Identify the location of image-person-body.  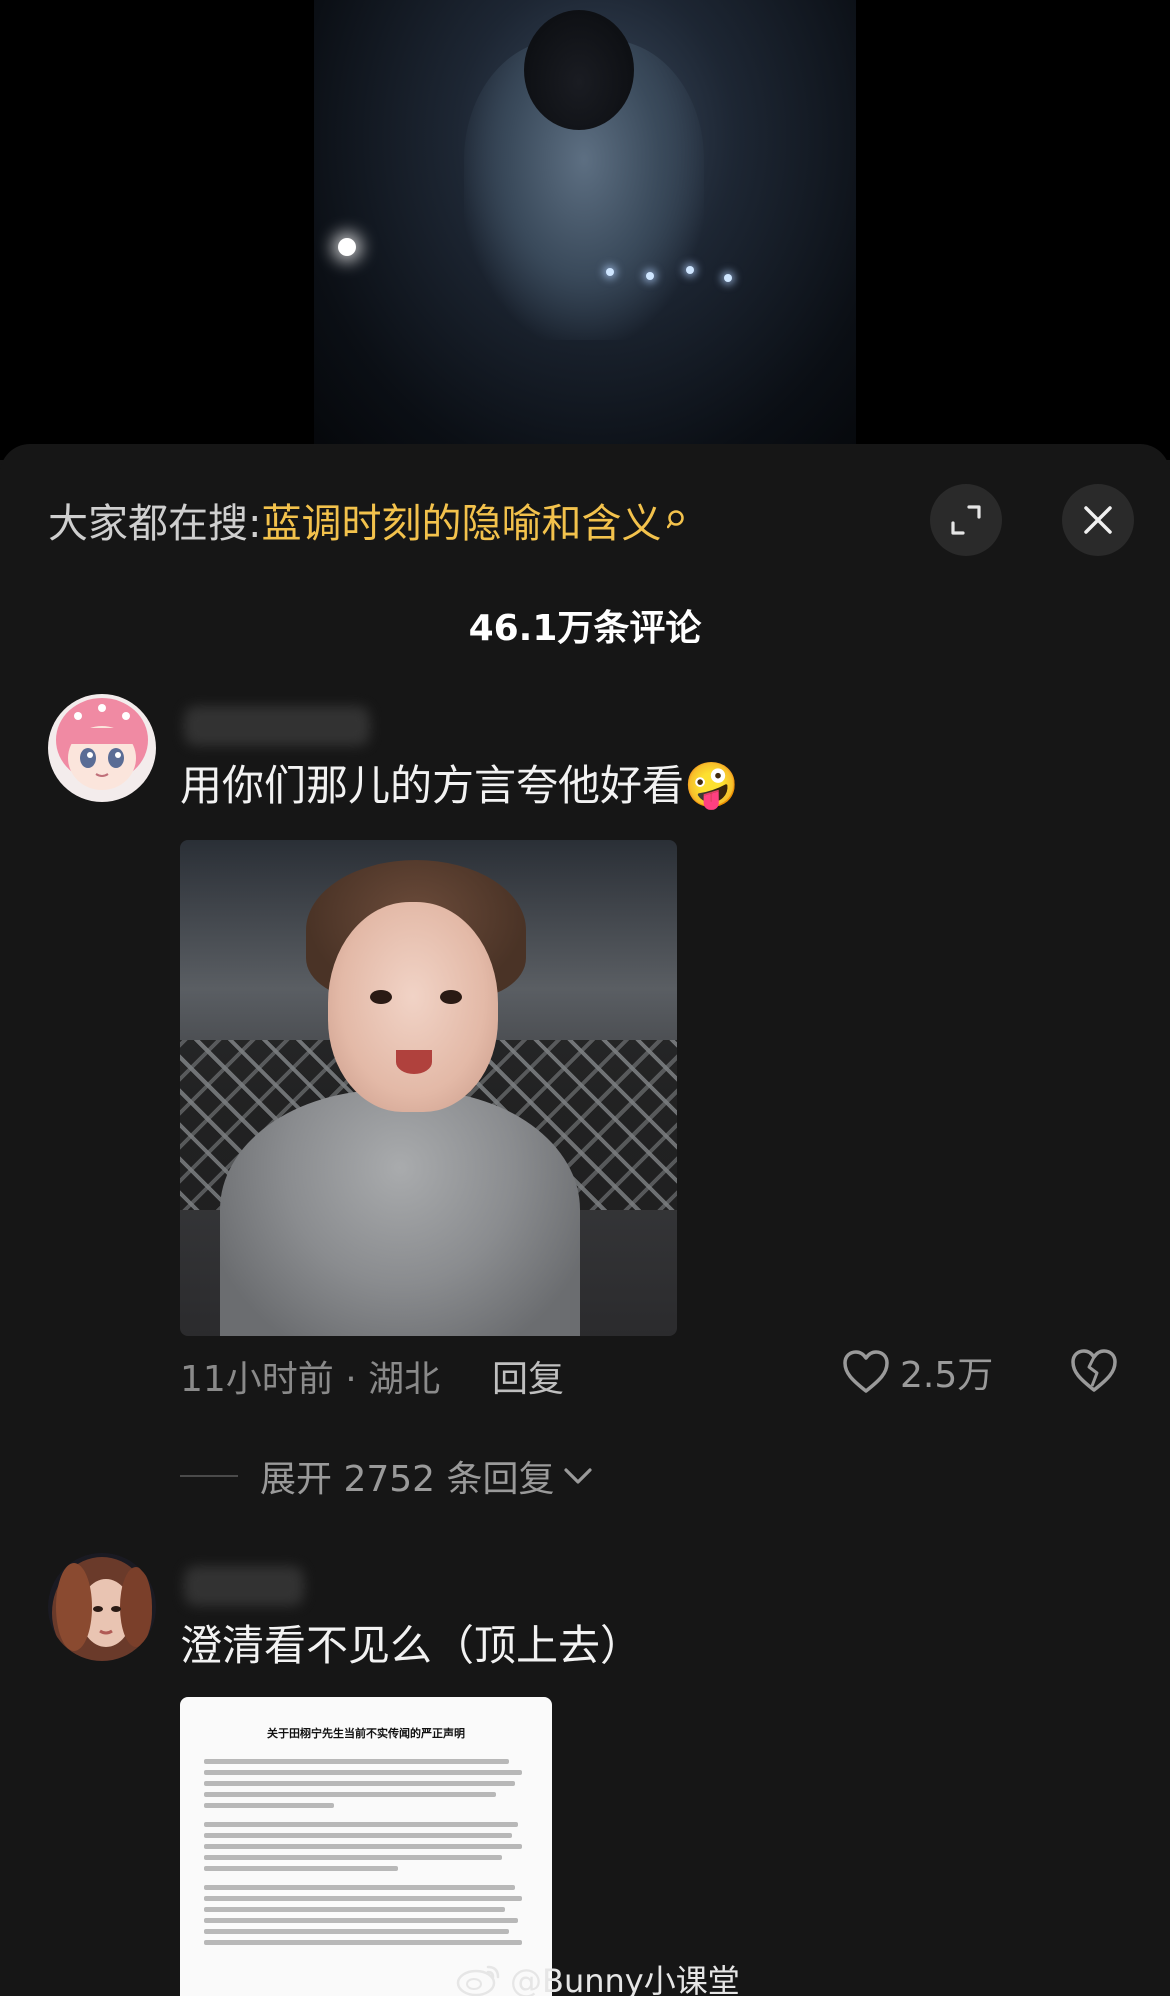
(400, 1213).